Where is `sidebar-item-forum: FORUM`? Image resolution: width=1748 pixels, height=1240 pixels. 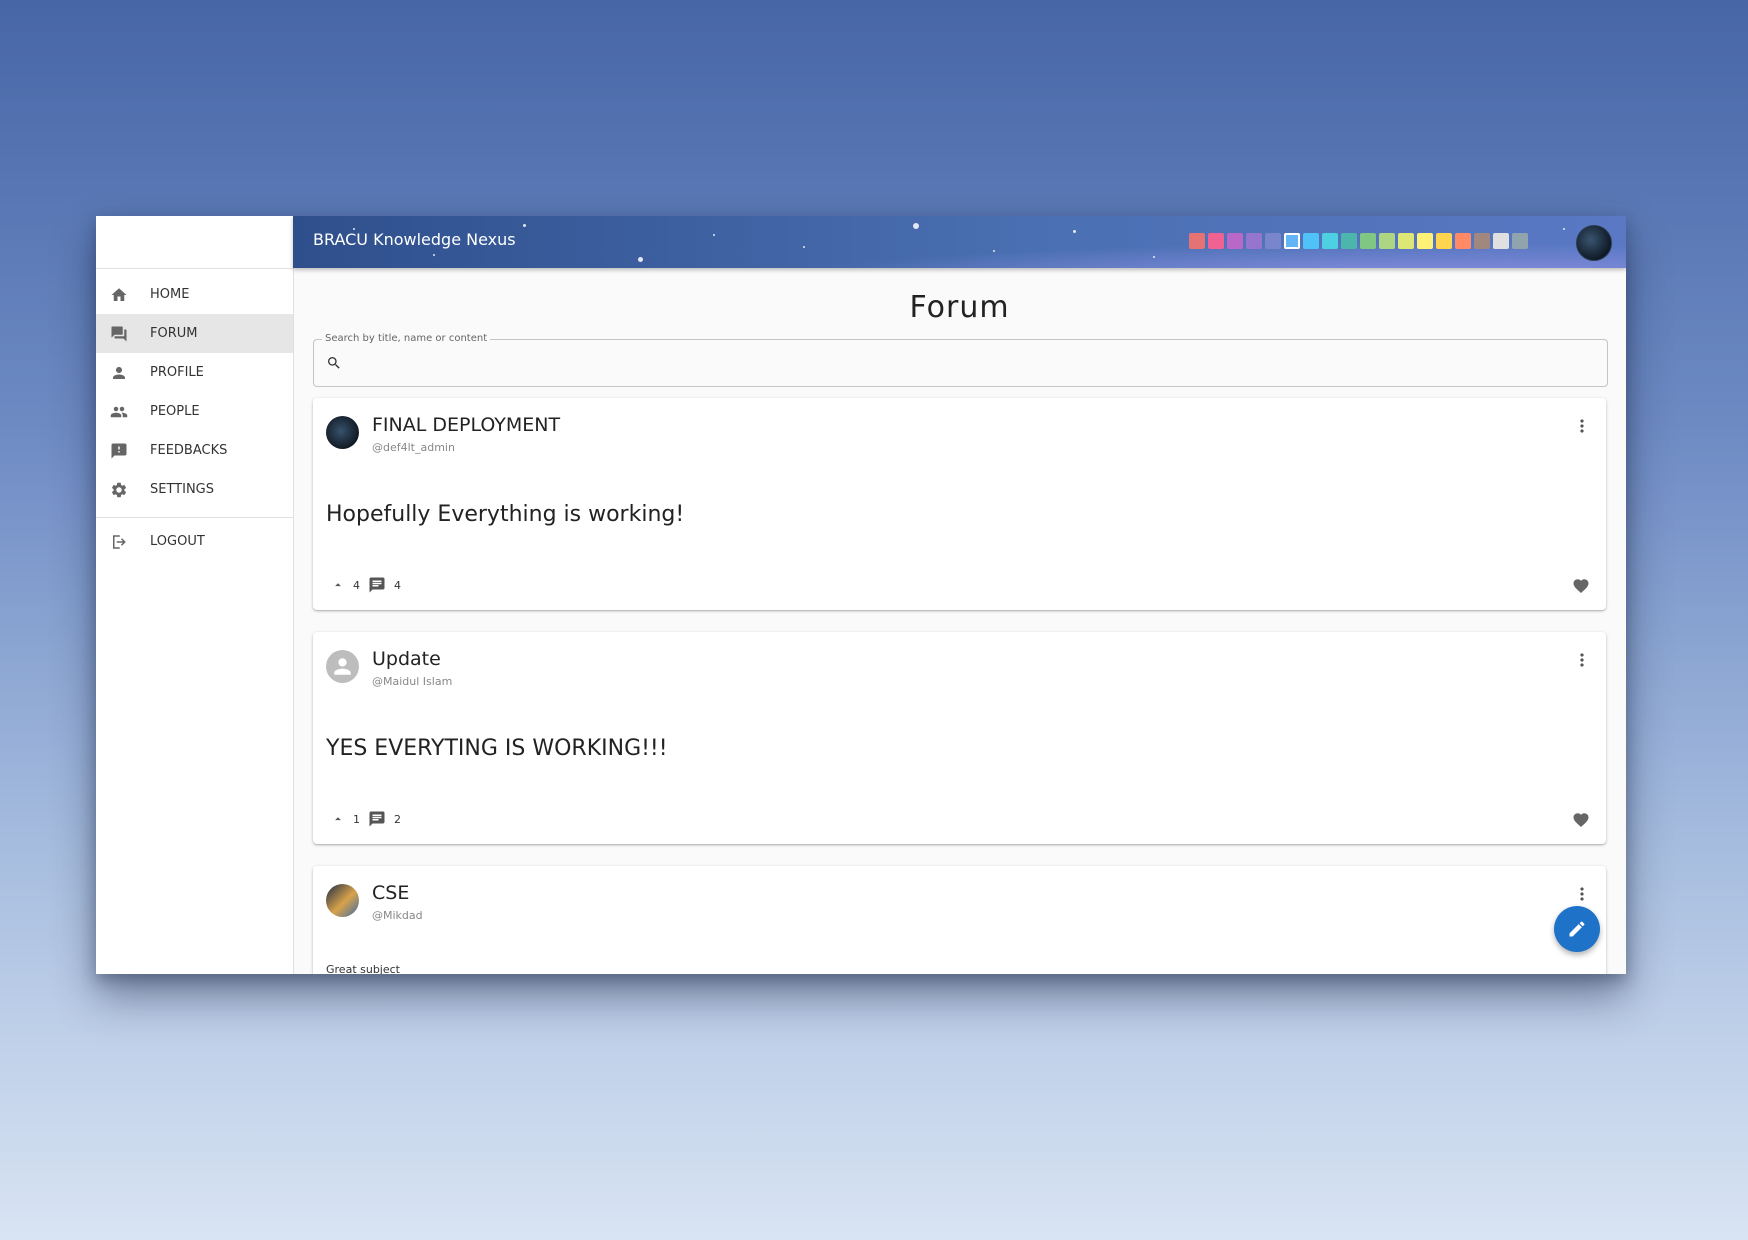
sidebar-item-forum: FORUM is located at coordinates (194, 333).